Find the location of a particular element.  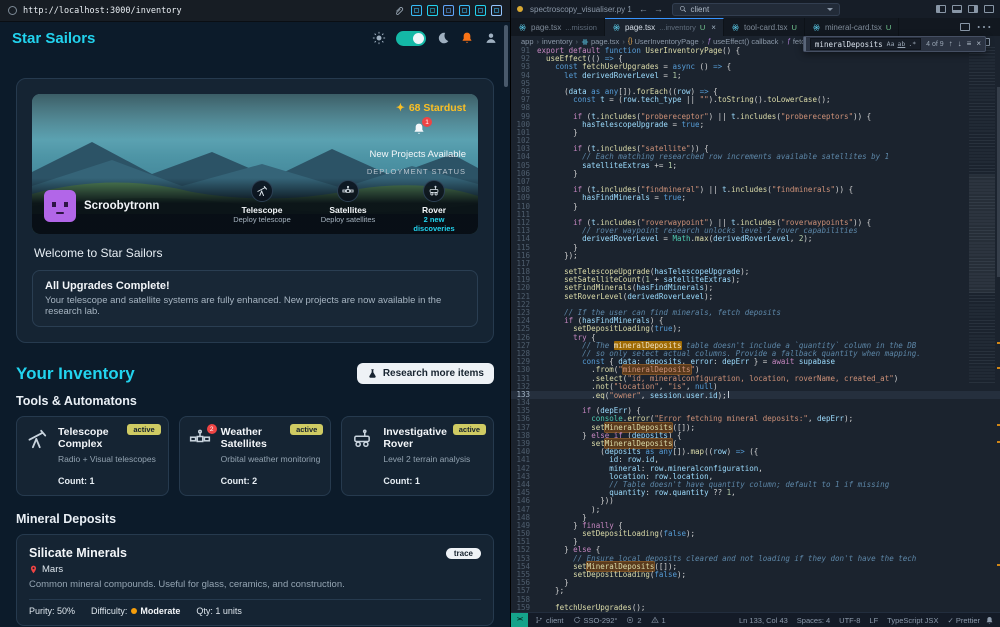

code-line: 100 hasTelescopeUpgrade = true; is located at coordinates (755, 124).